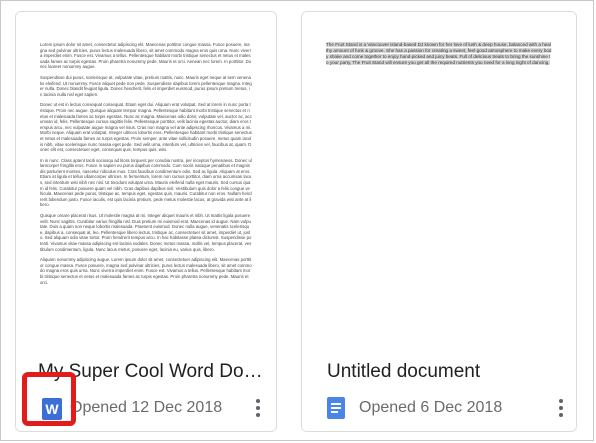  What do you see at coordinates (439, 384) in the screenshot?
I see `document-card-footer: Untitled document Opened 6 Dec 2018` at bounding box center [439, 384].